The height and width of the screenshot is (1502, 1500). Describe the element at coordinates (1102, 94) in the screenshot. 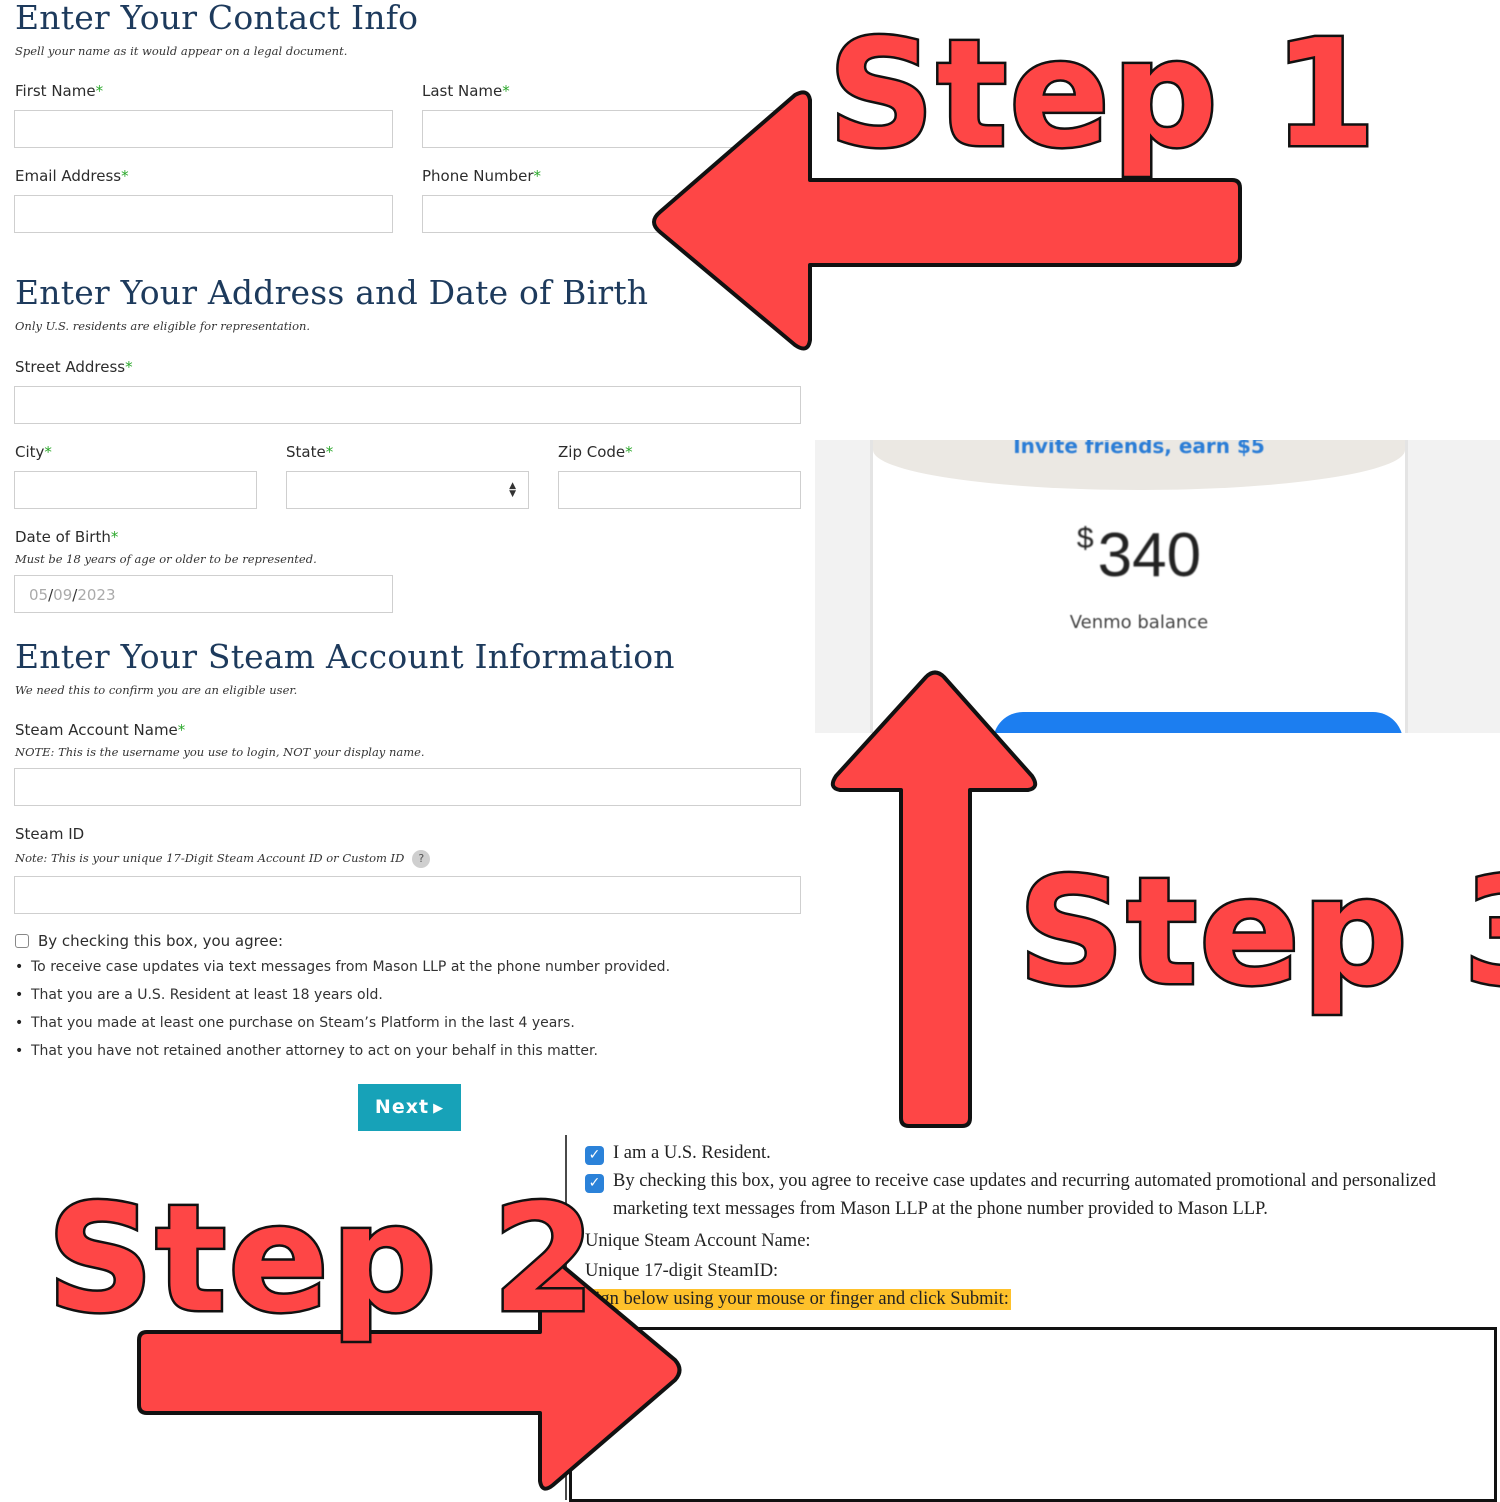

I see `step-1-label: Step 1` at that location.